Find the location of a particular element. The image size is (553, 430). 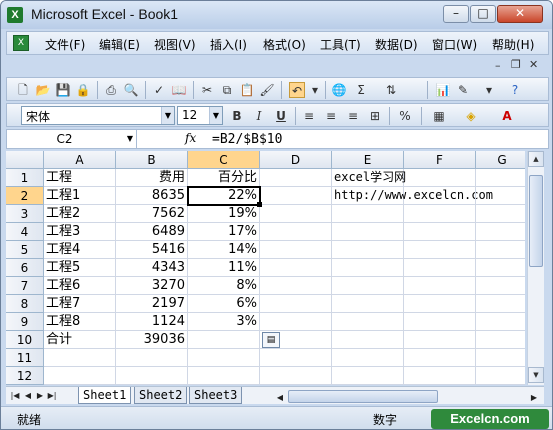

font-color-icon: A is located at coordinates (507, 116).